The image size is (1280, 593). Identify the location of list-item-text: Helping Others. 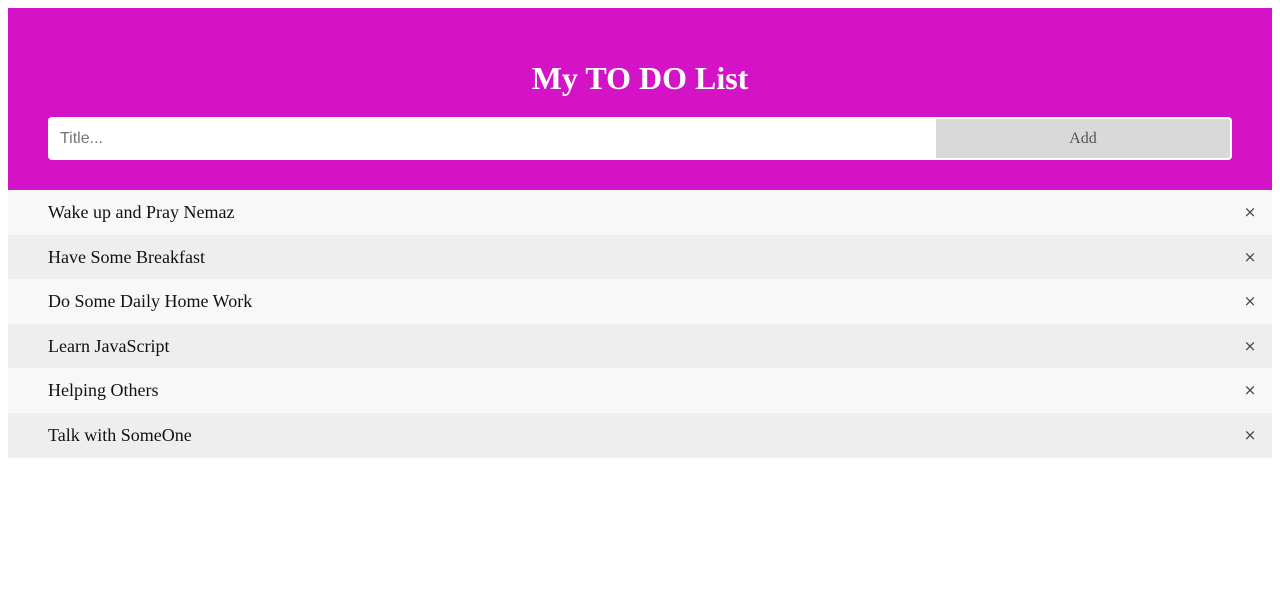
(103, 390).